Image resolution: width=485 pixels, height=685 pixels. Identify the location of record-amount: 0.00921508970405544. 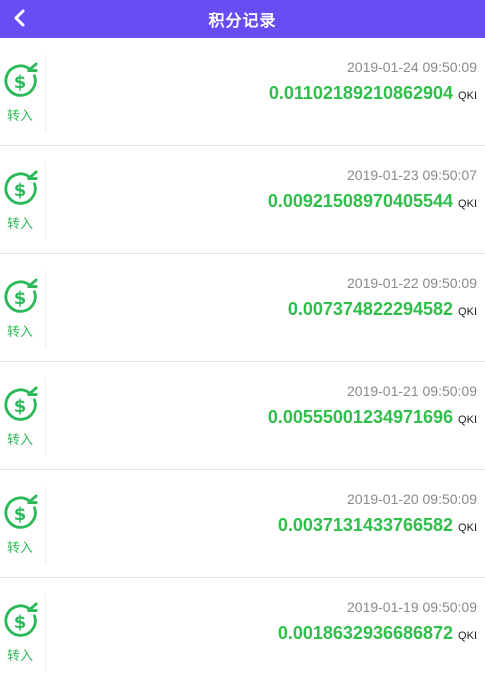
(360, 201).